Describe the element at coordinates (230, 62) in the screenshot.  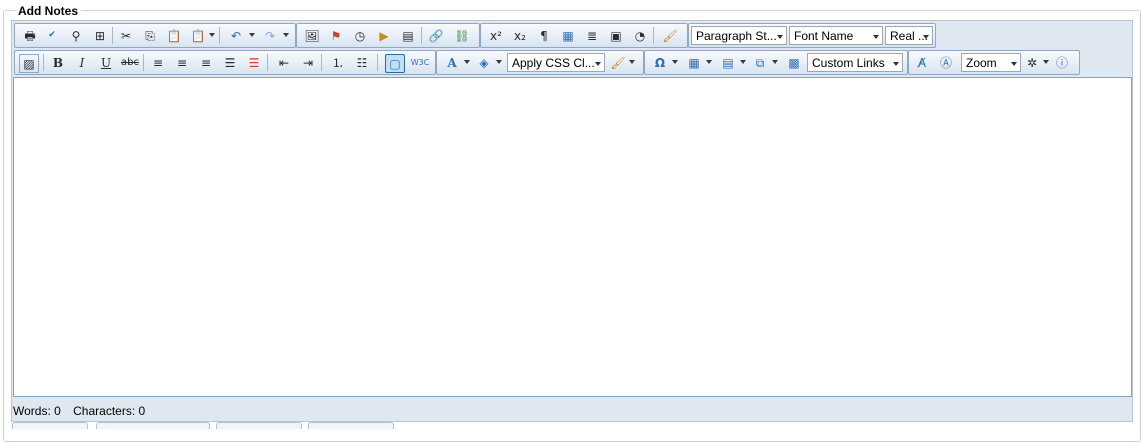
I see `justify-icon: ☰` at that location.